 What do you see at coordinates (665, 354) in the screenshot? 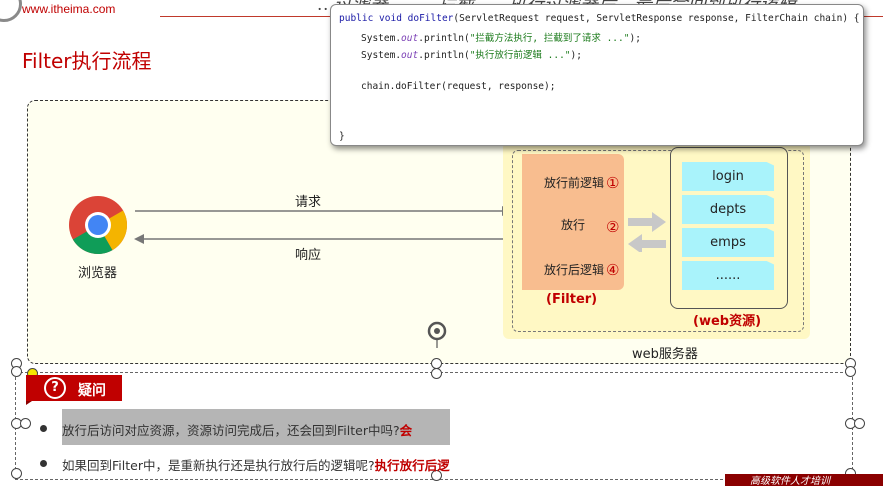
I see `web-server-label: web服务器` at bounding box center [665, 354].